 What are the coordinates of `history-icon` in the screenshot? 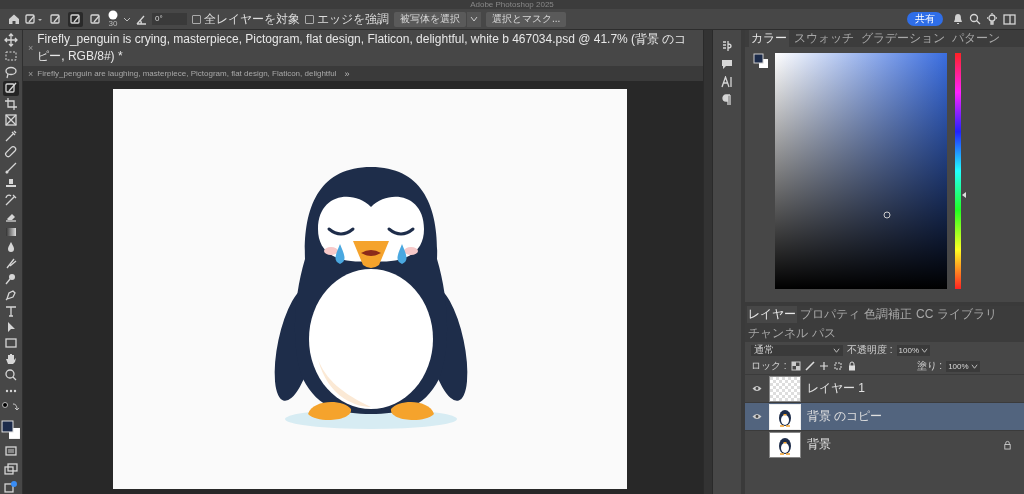 It's located at (727, 46).